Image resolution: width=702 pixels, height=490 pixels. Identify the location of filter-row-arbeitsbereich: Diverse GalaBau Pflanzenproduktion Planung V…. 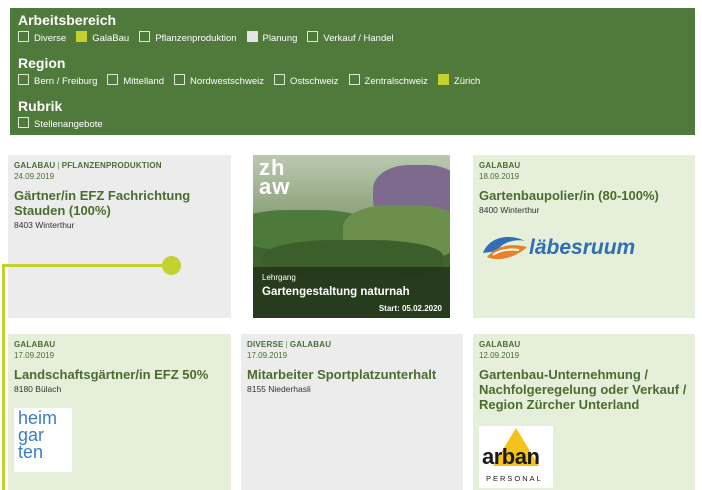
(352, 37).